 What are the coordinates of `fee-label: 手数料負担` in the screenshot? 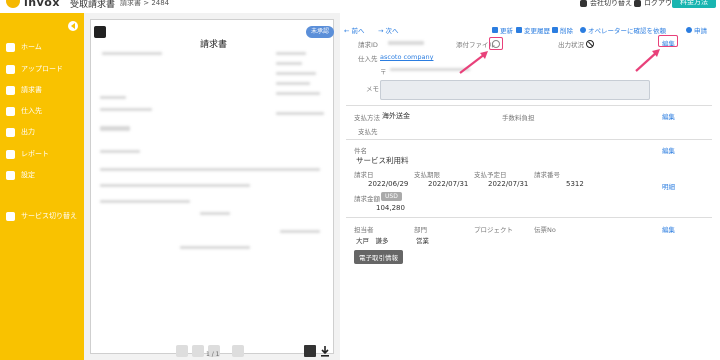 It's located at (518, 118).